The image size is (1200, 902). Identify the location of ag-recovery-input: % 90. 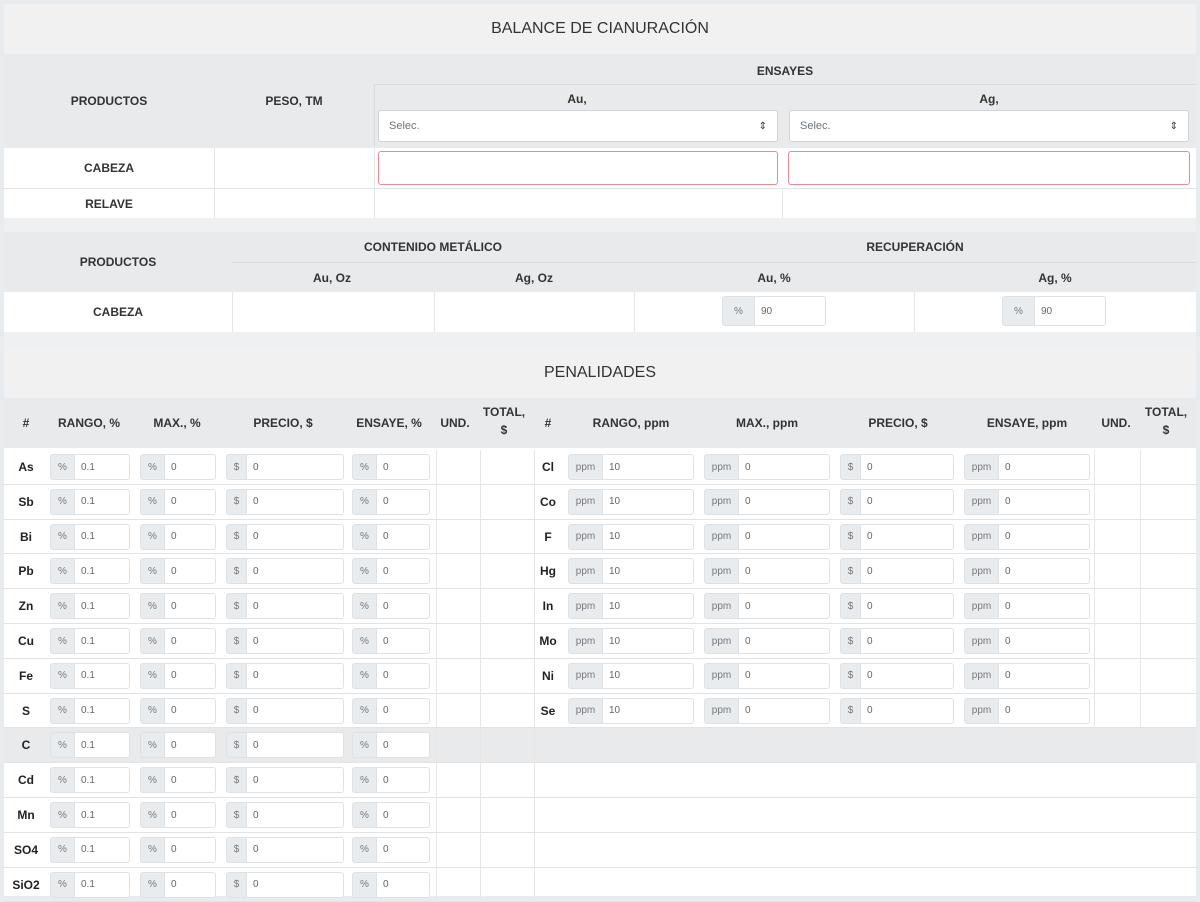
(1054, 311).